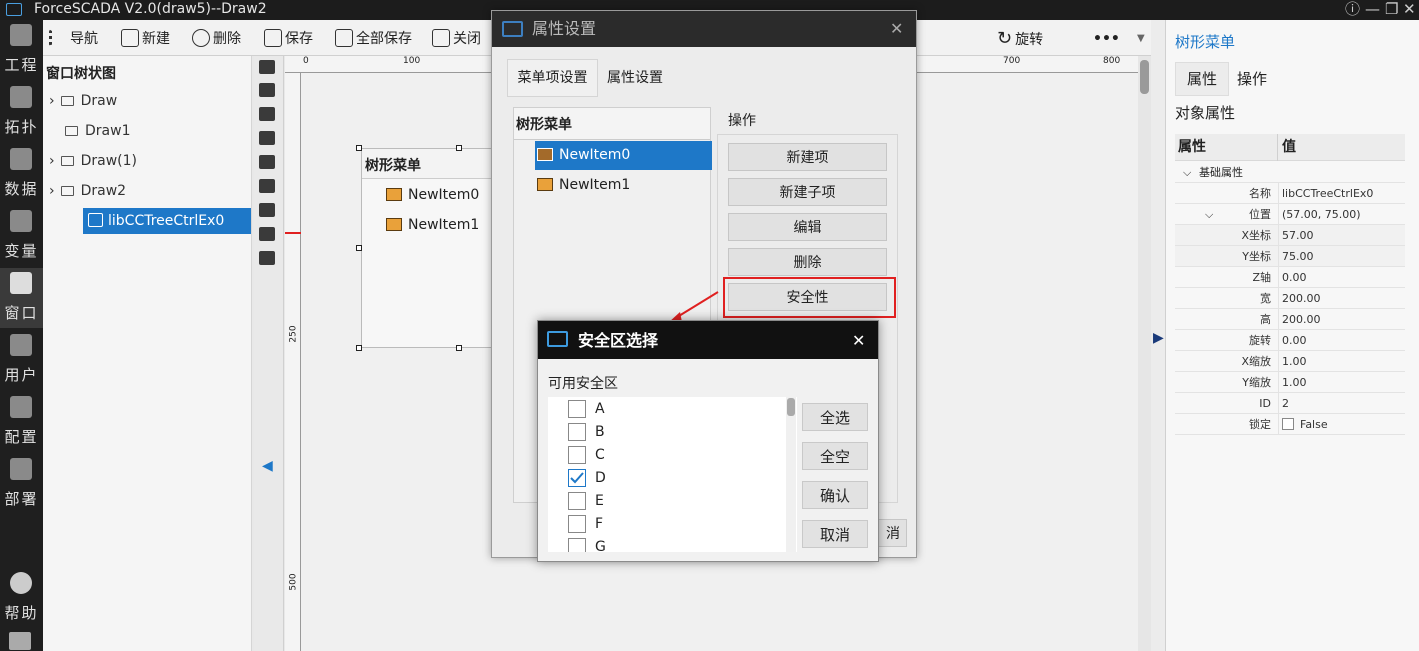 Image resolution: width=1419 pixels, height=651 pixels. Describe the element at coordinates (149, 161) in the screenshot. I see `tree-node-draw-1: › Draw(1)` at that location.